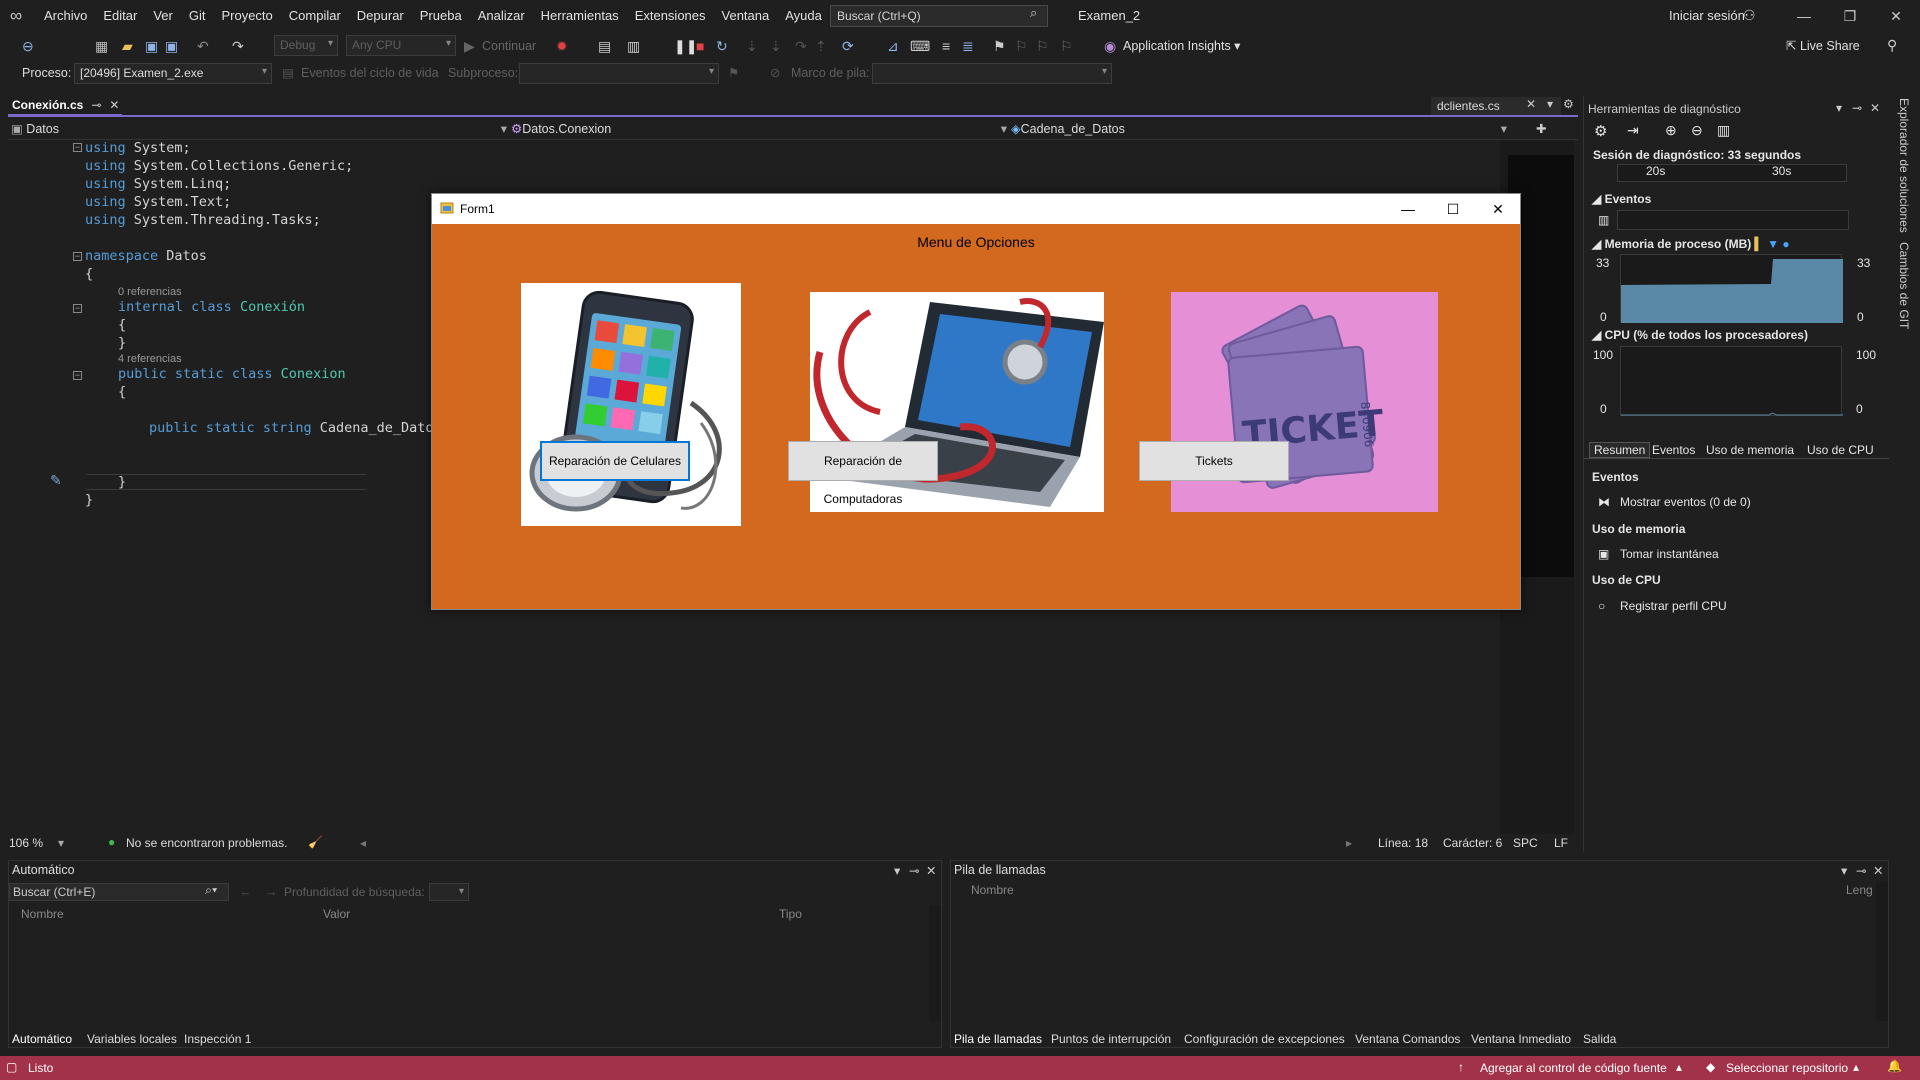  I want to click on tab-pila-llamadas: Pila de llamadas, so click(998, 1039).